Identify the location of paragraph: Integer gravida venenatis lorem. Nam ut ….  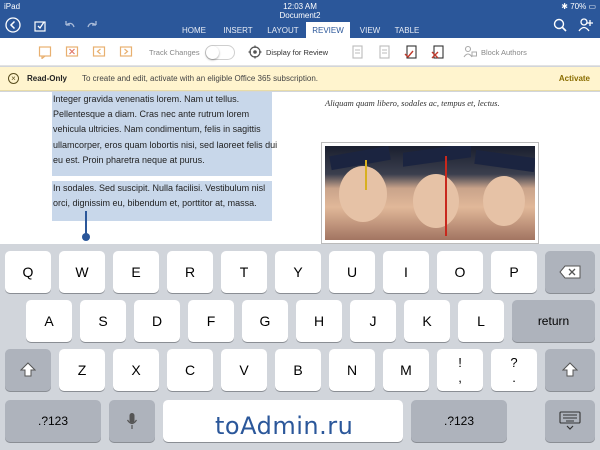
(168, 130).